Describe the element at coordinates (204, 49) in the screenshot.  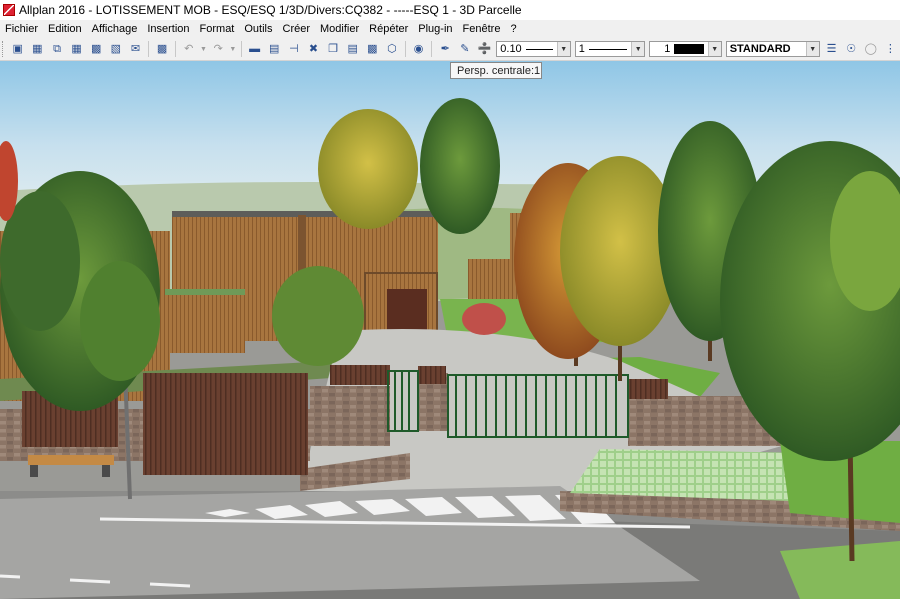
I see `undo-dropdown-icon: ▼` at that location.